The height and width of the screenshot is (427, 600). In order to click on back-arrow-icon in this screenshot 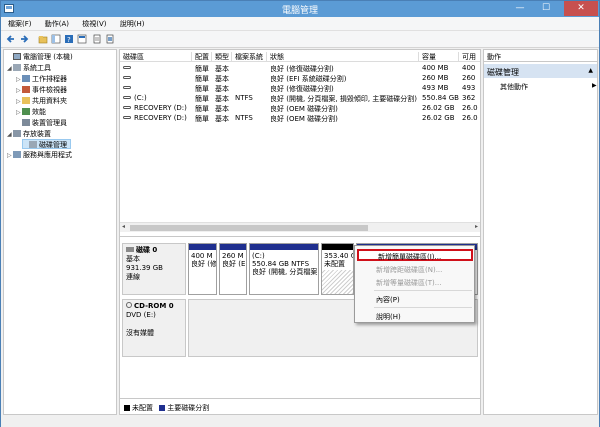, I will do `click(11, 39)`.